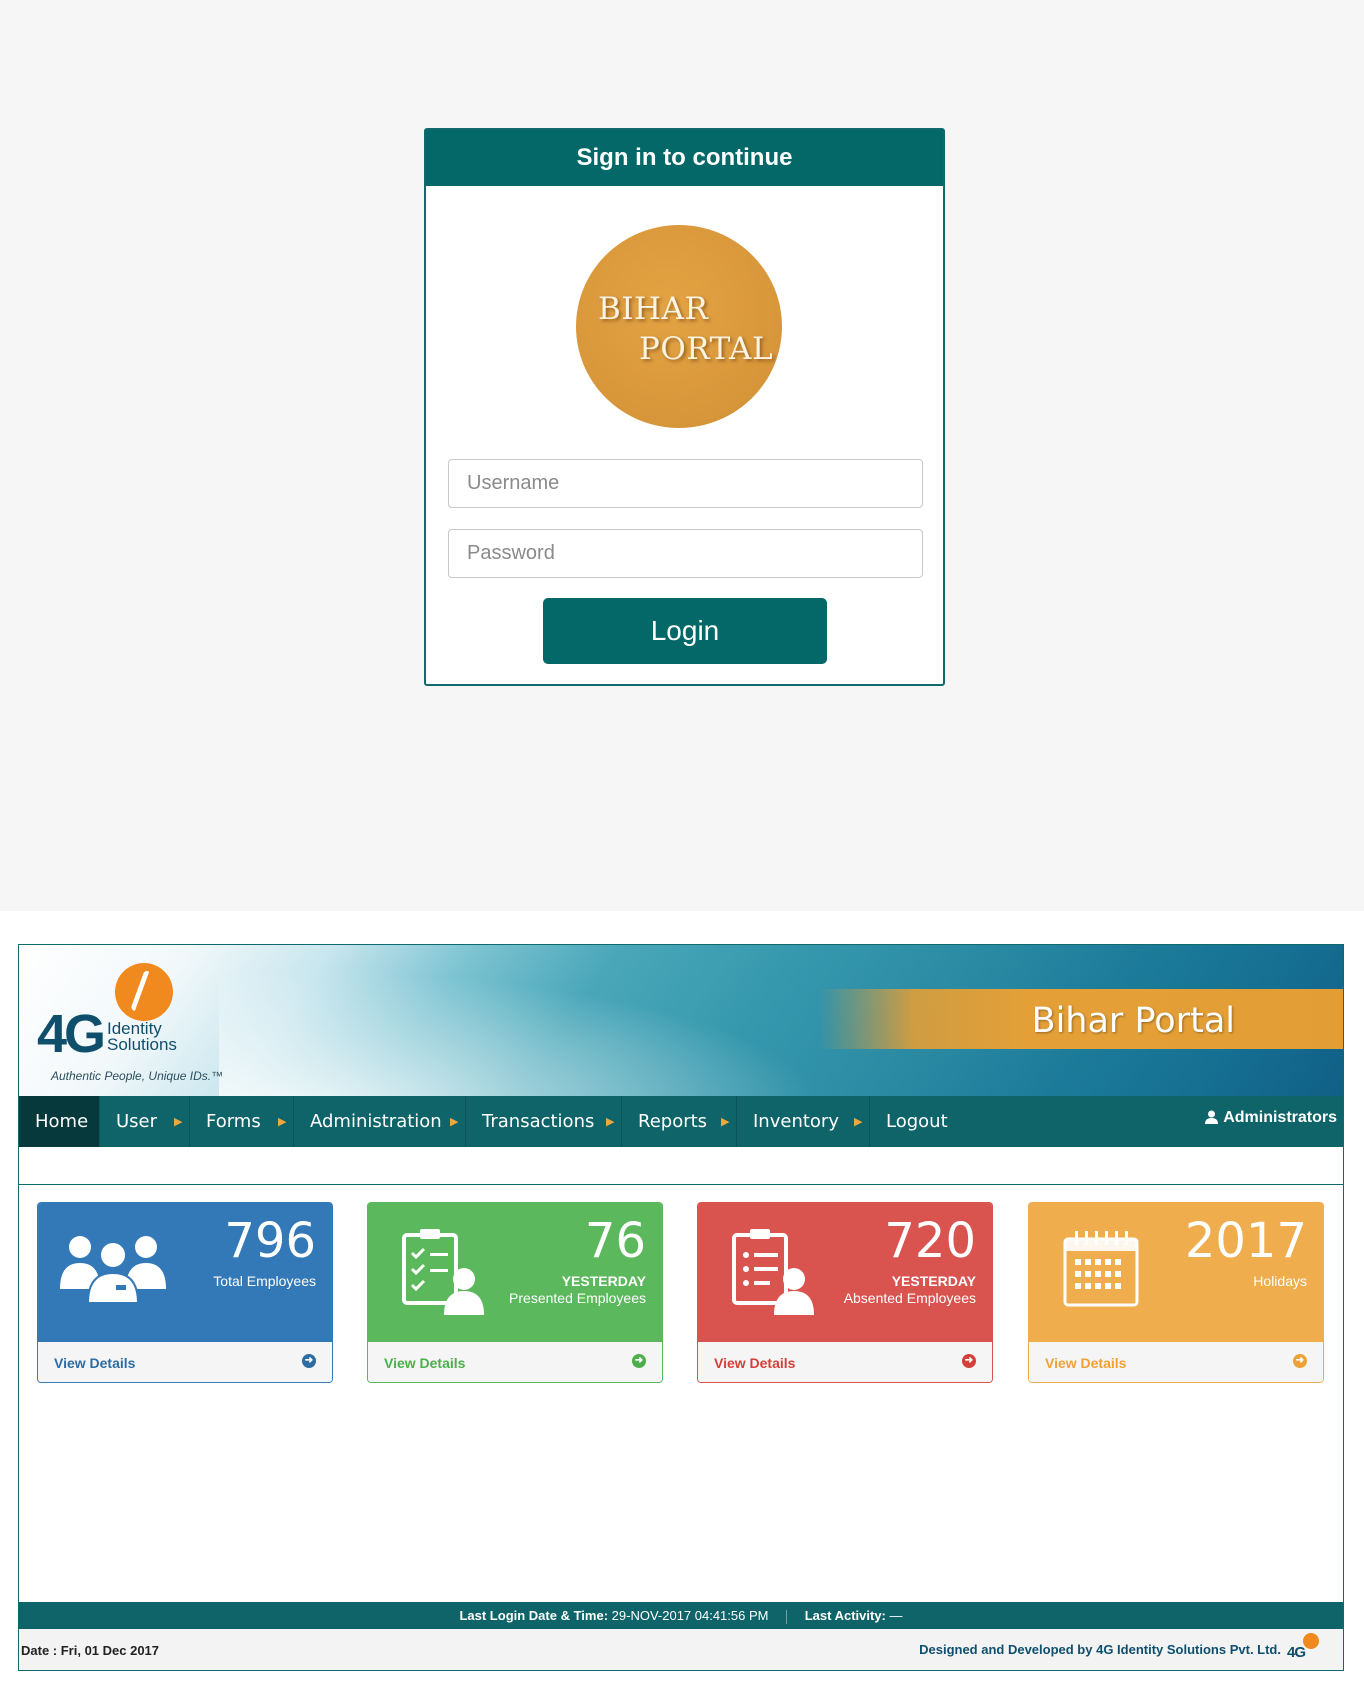 The image size is (1364, 1688). What do you see at coordinates (1311, 1641) in the screenshot?
I see `logo-circle-icon` at bounding box center [1311, 1641].